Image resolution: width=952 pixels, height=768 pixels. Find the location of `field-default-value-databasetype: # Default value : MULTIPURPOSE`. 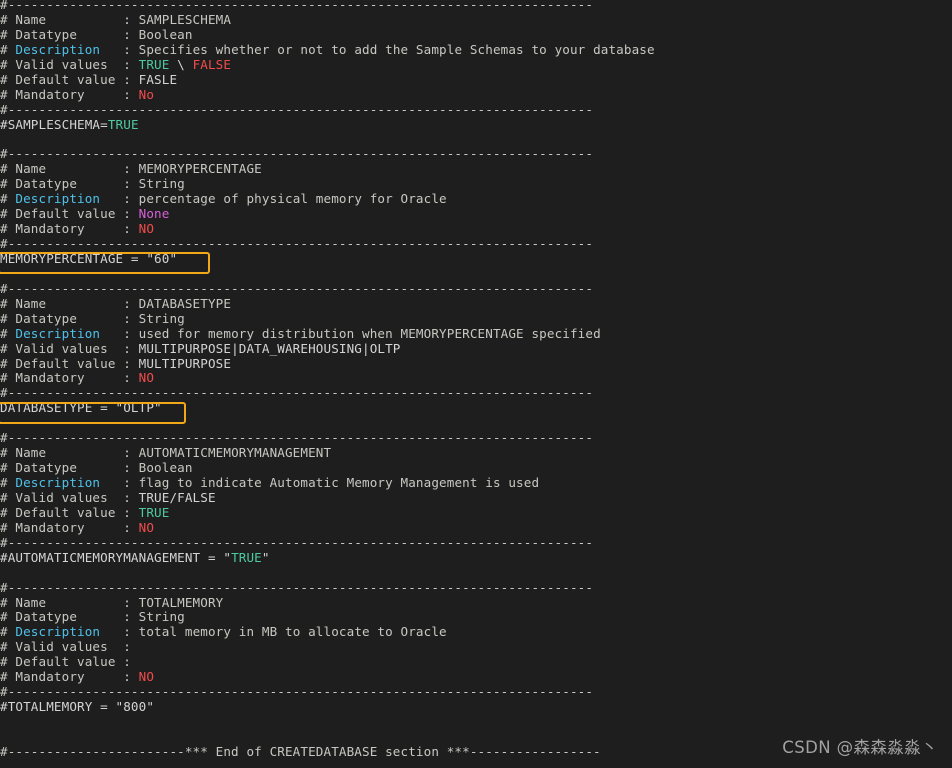

field-default-value-databasetype: # Default value : MULTIPURPOSE is located at coordinates (476, 363).